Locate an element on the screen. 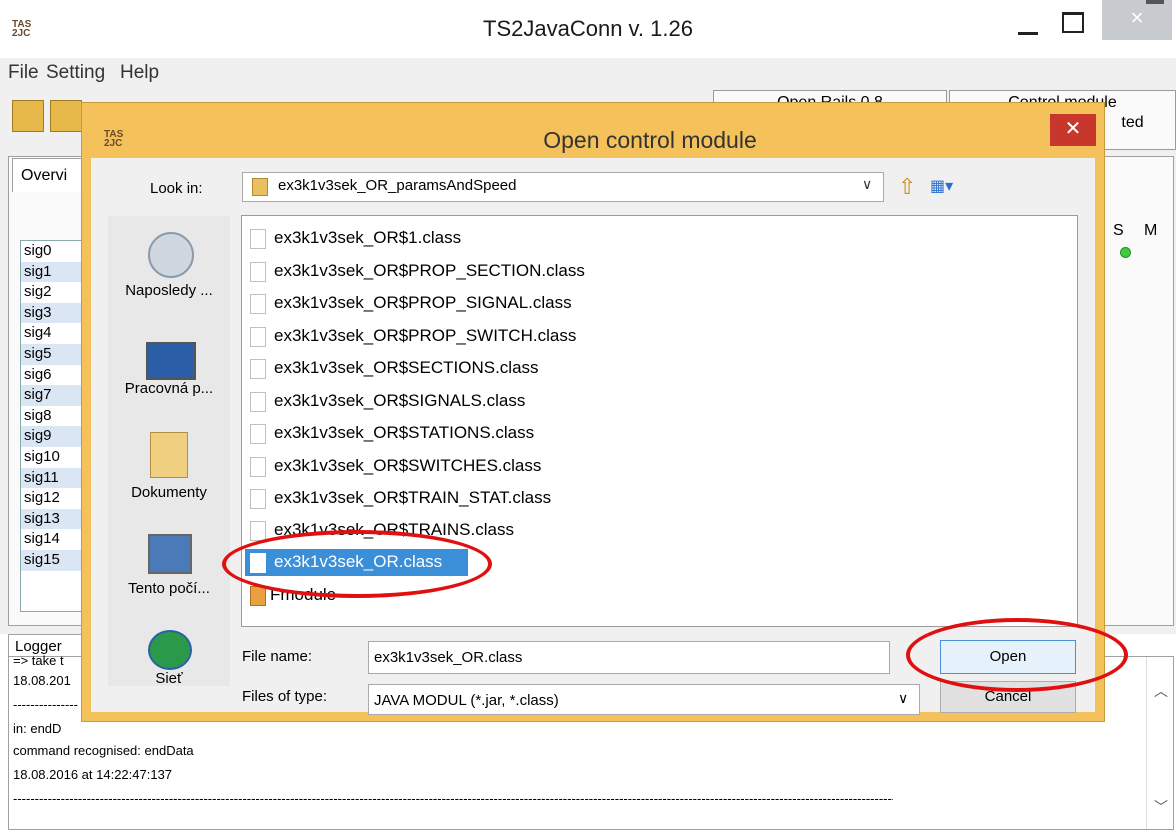 Image resolution: width=1176 pixels, height=834 pixels. status-dot is located at coordinates (1125, 252).